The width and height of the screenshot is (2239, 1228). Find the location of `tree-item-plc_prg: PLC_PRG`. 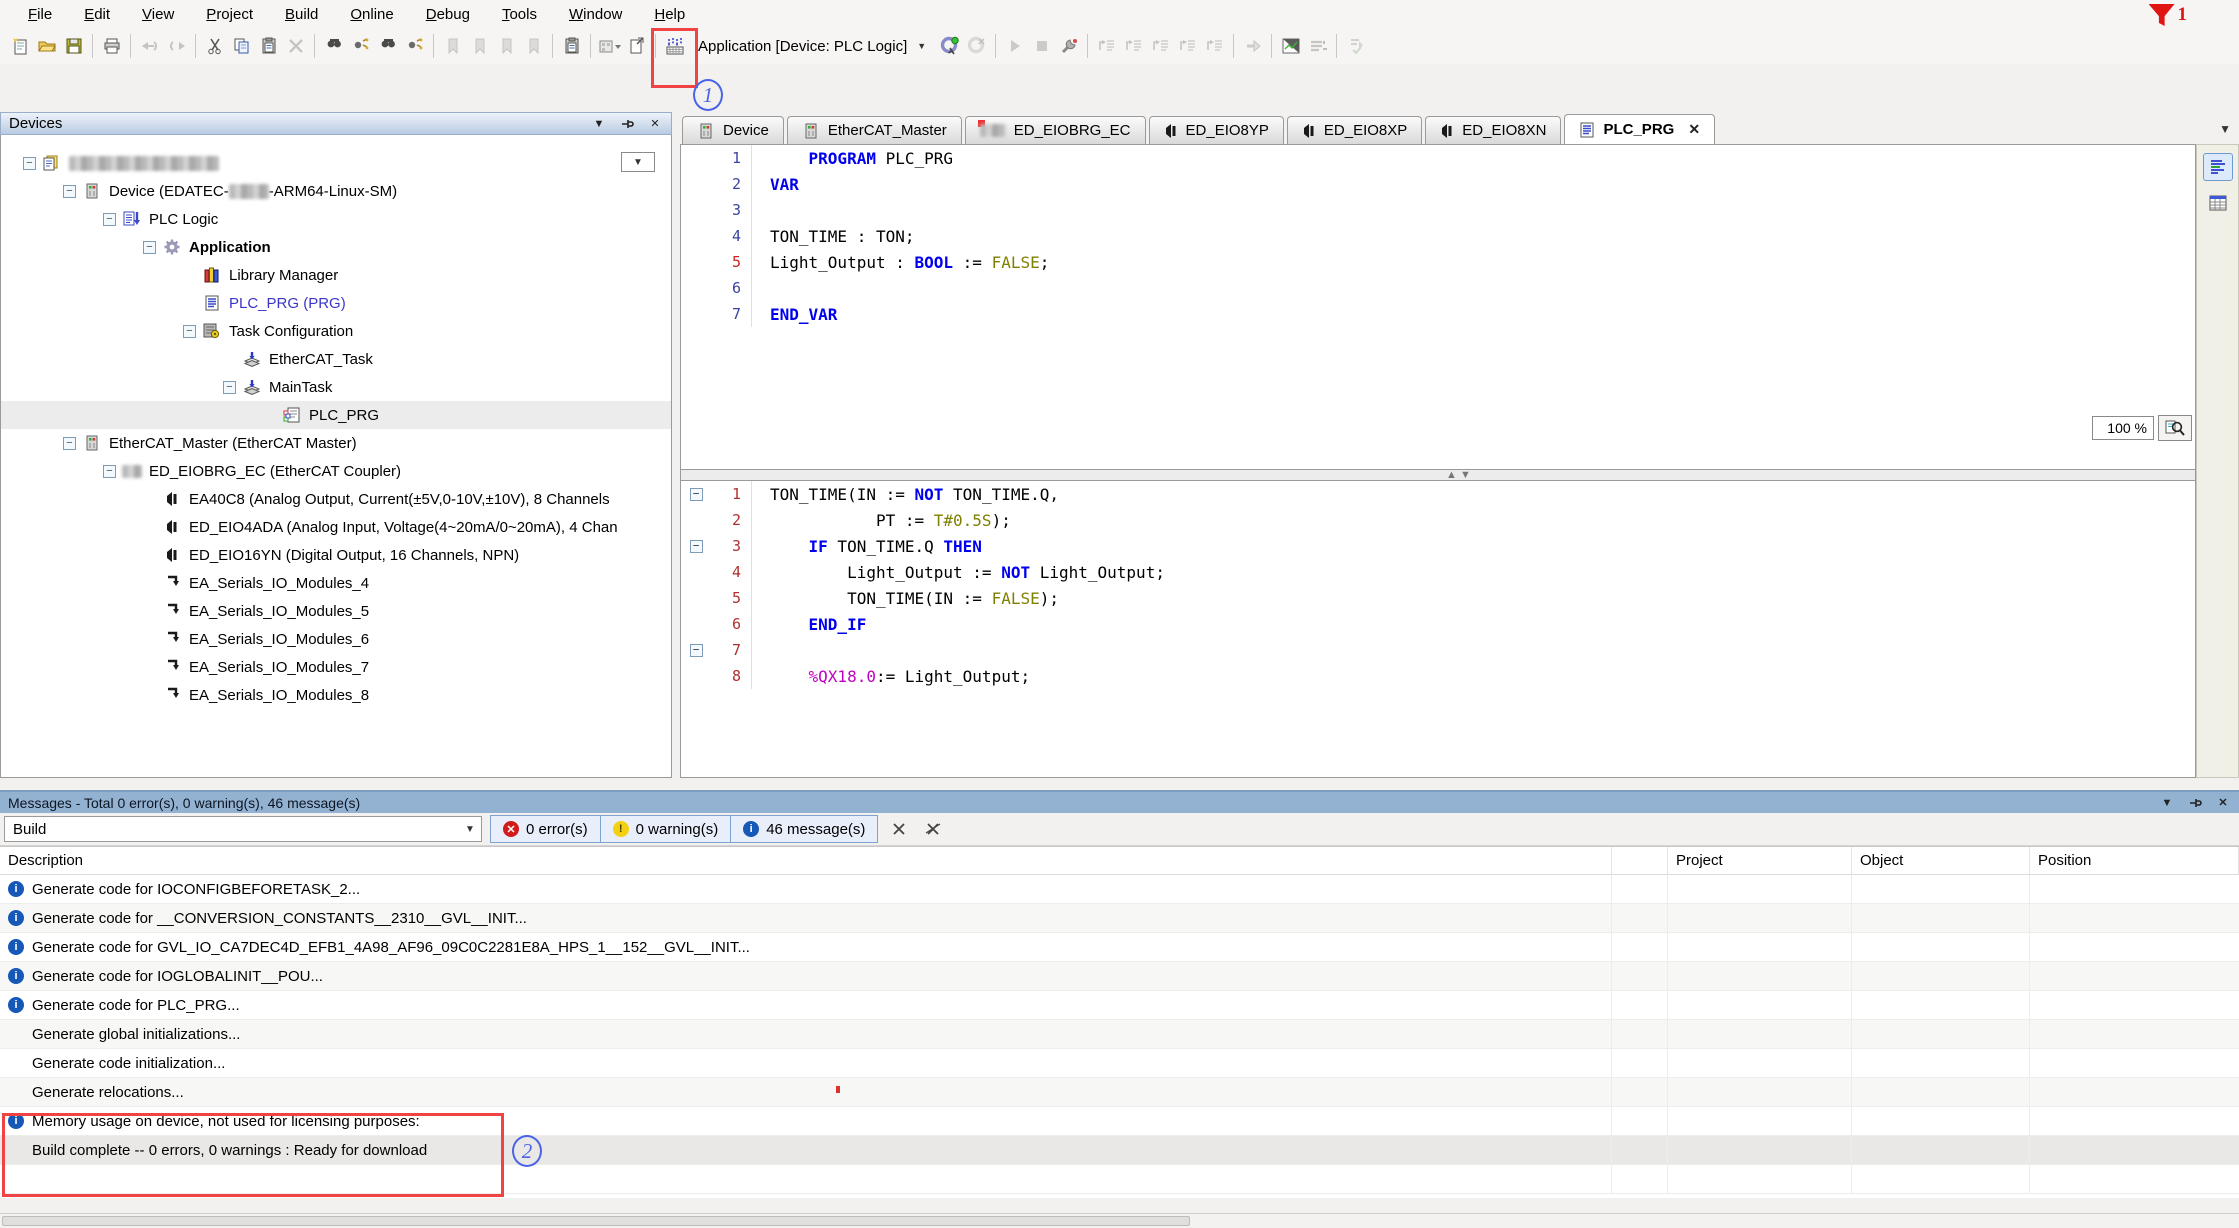

tree-item-plc_prg: PLC_PRG is located at coordinates (336, 415).